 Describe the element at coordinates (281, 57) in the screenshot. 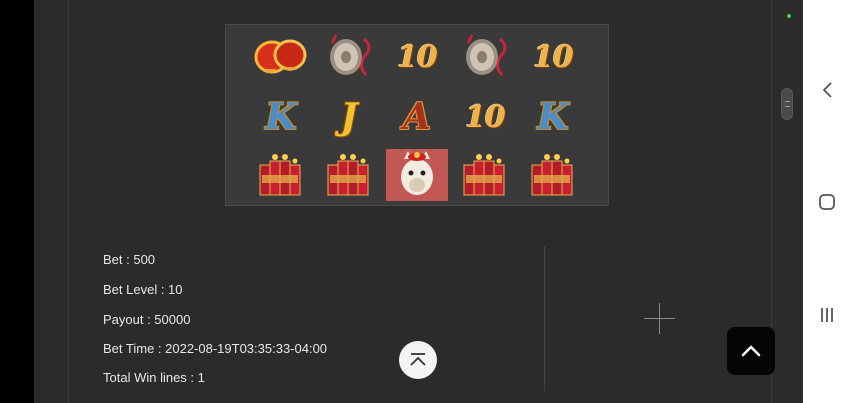

I see `lantern-symbol` at that location.